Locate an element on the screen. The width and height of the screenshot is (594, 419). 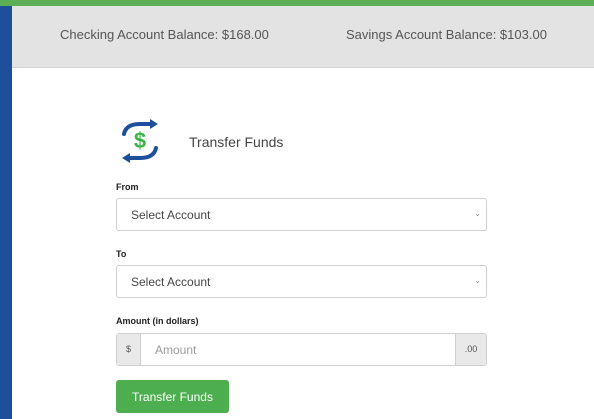
dollar-prefix: $ is located at coordinates (129, 349).